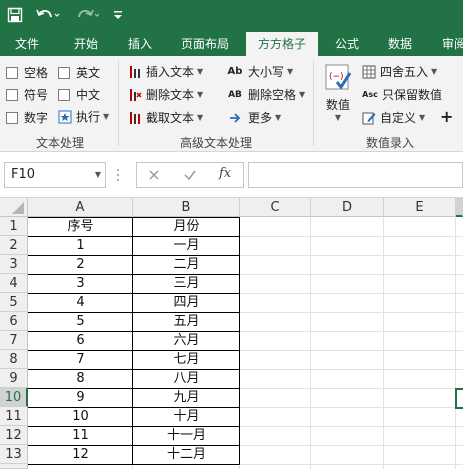 The image size is (463, 469). I want to click on row-header, so click(14, 466).